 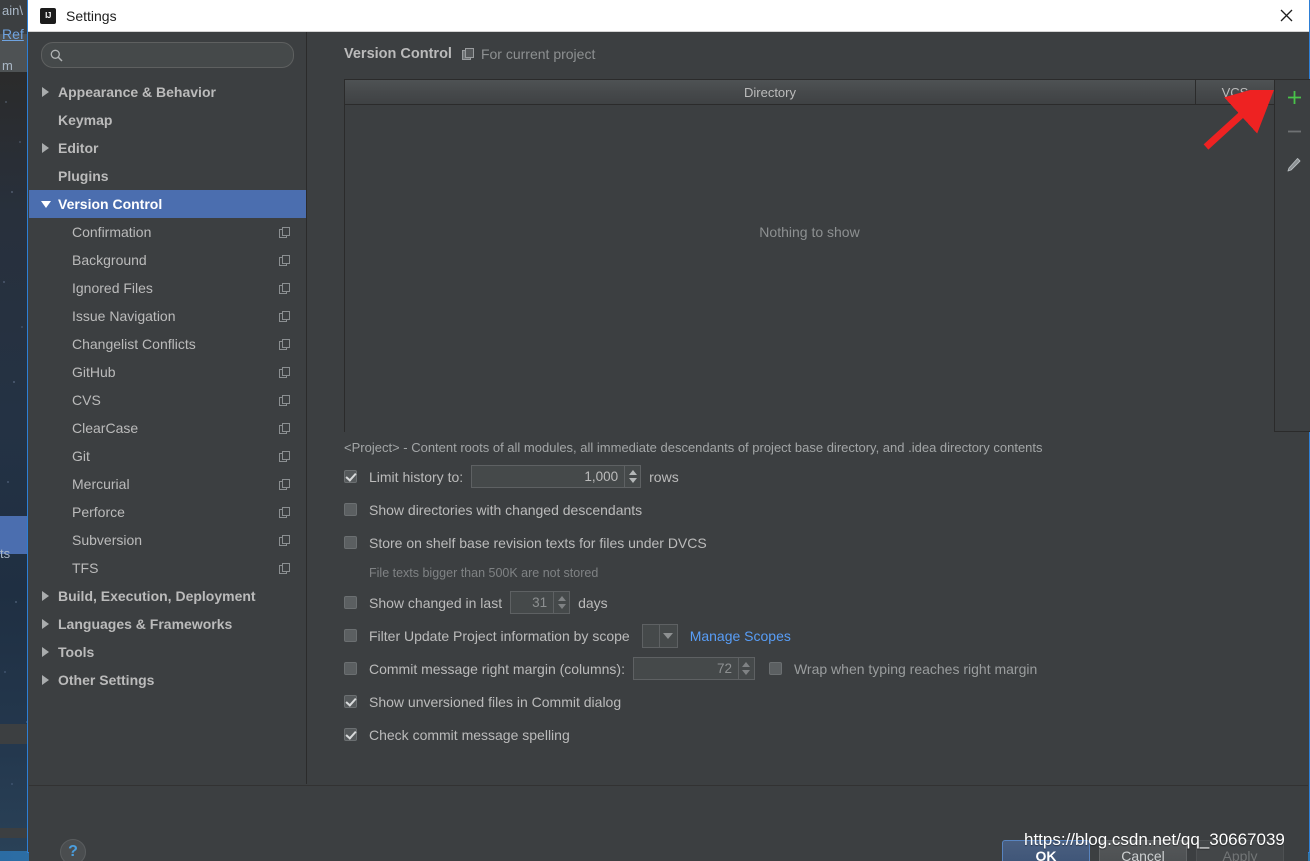 I want to click on sidebar-item-keymap: Keymap, so click(x=167, y=120).